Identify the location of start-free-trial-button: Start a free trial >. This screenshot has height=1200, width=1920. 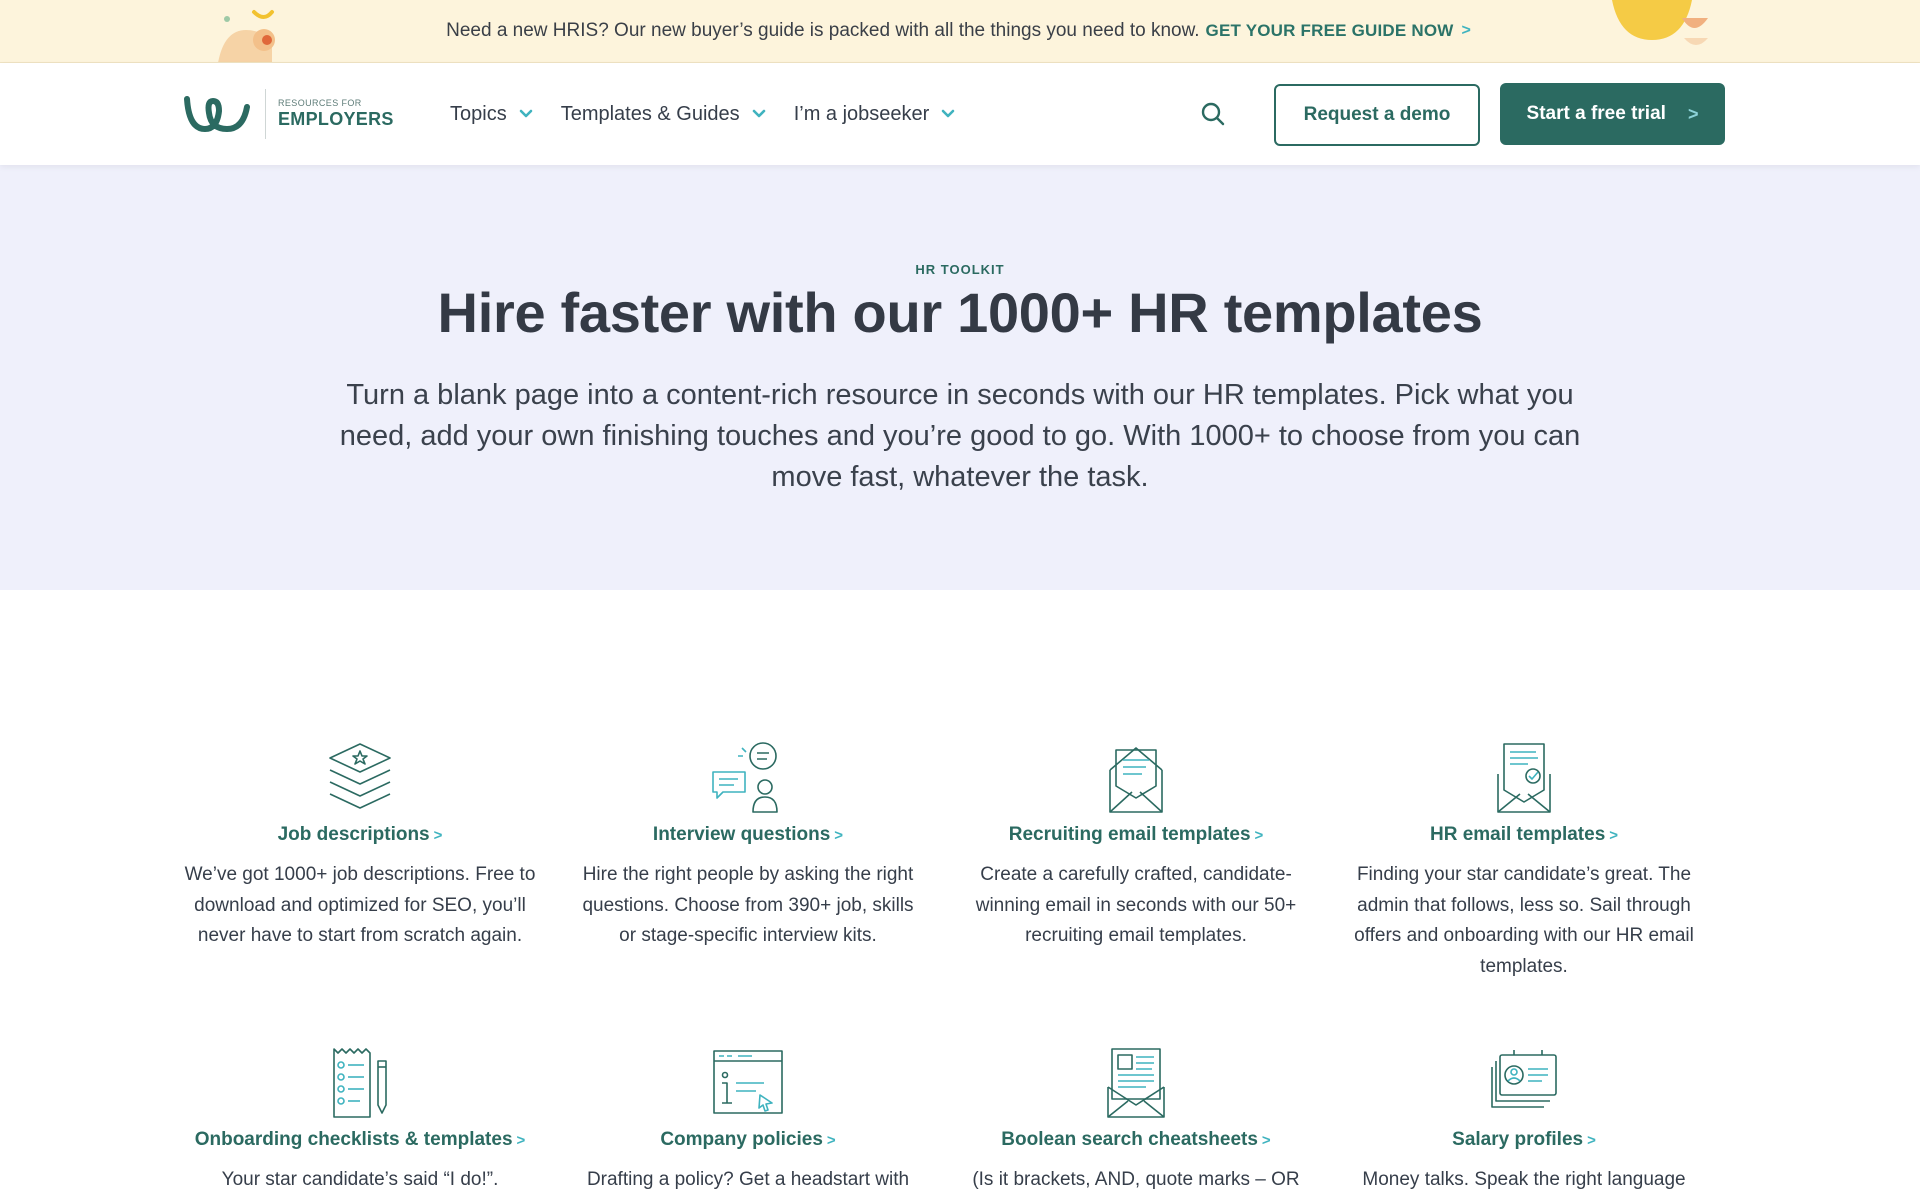
(1612, 114).